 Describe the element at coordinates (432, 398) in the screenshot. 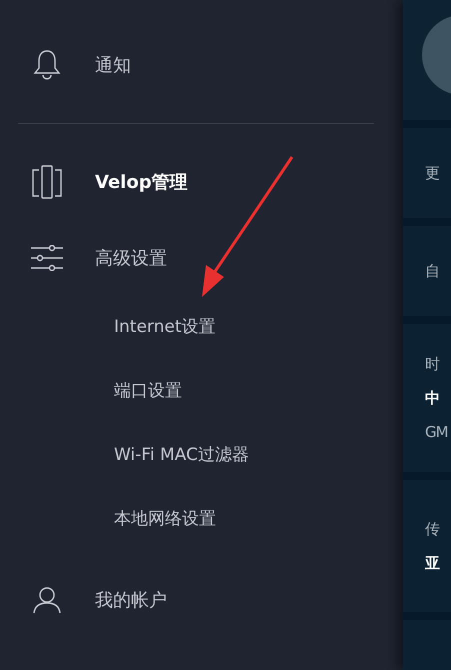

I see `setting-value: 中` at that location.